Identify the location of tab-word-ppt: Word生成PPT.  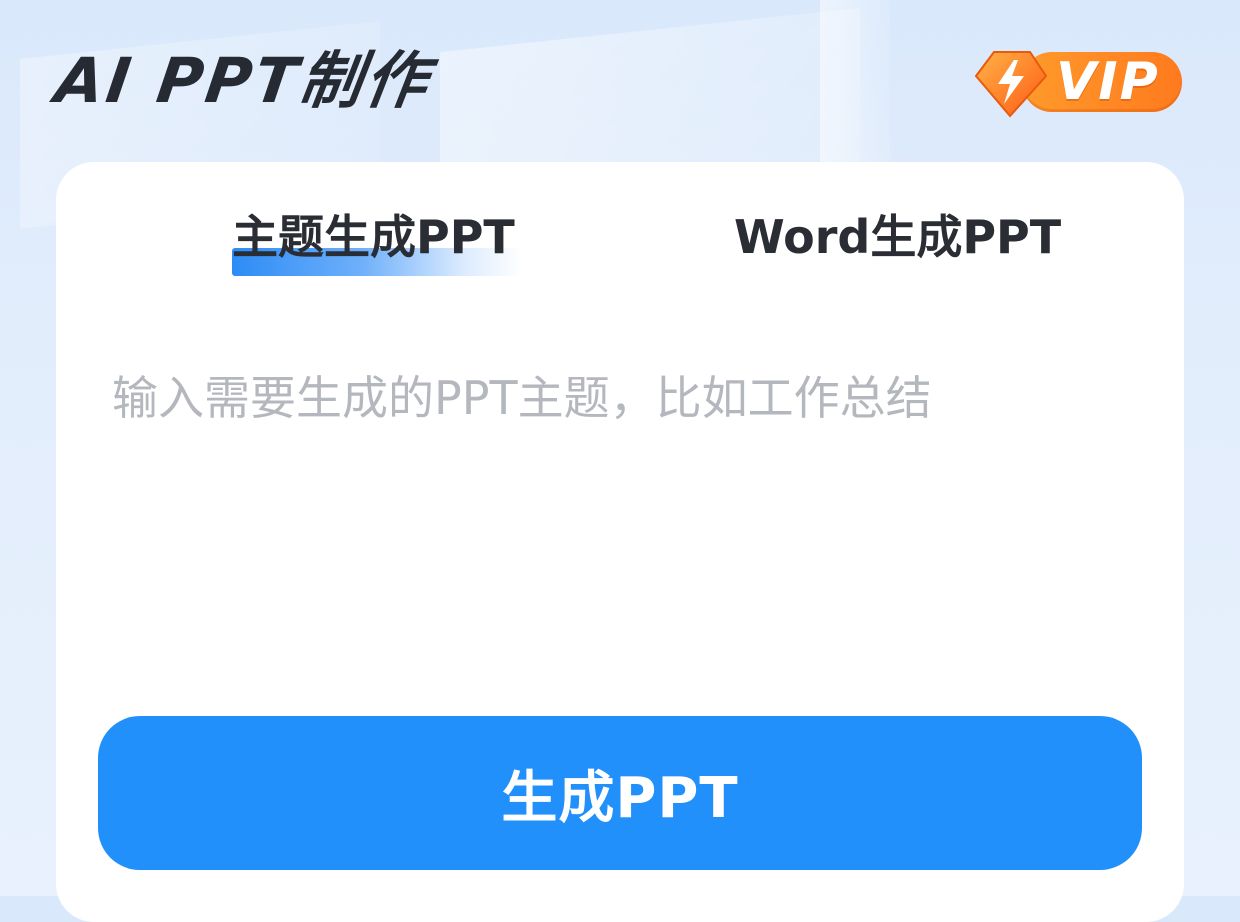
(897, 237).